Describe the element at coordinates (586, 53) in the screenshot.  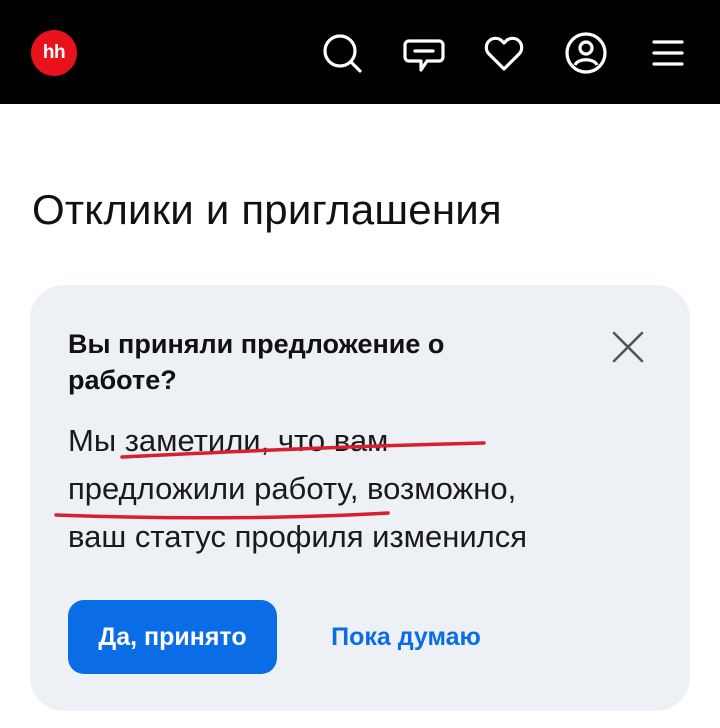
I see `profile-icon` at that location.